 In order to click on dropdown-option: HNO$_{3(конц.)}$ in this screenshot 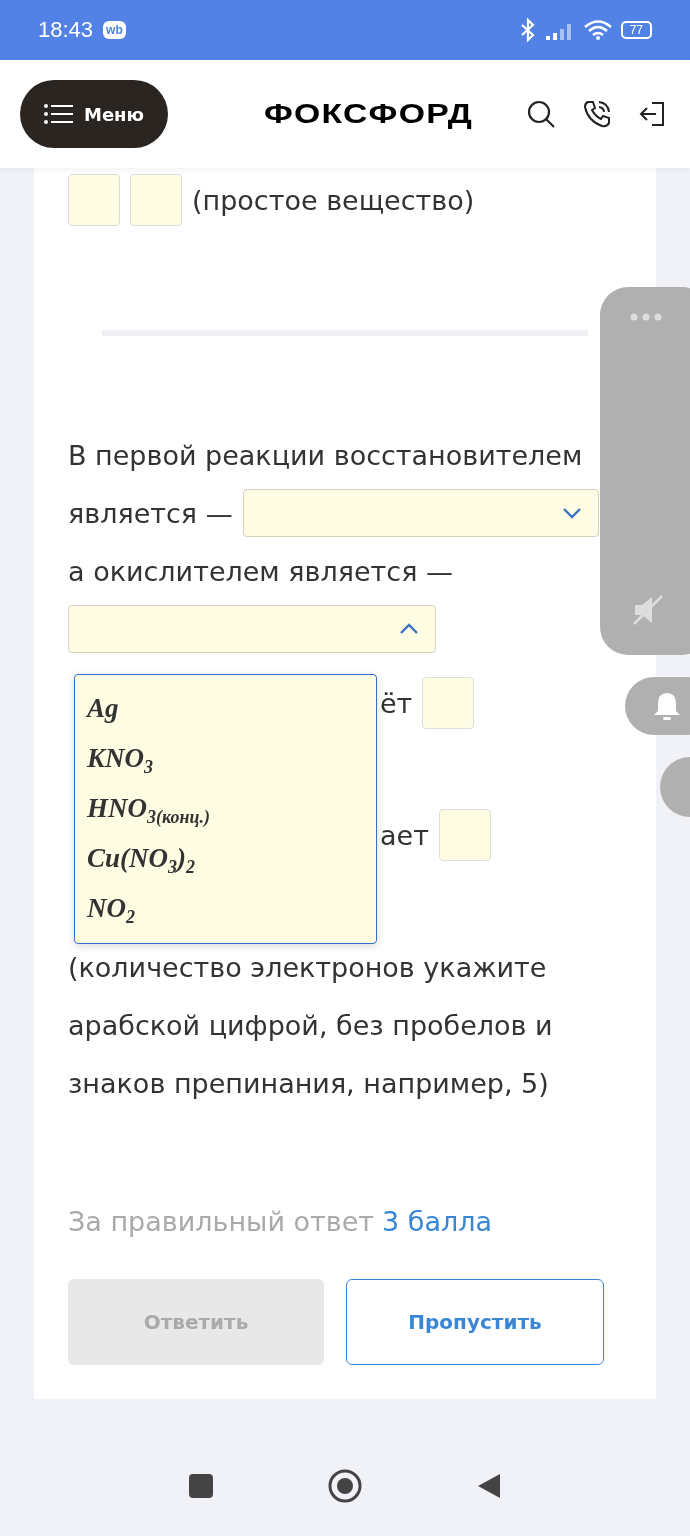, I will do `click(225, 808)`.